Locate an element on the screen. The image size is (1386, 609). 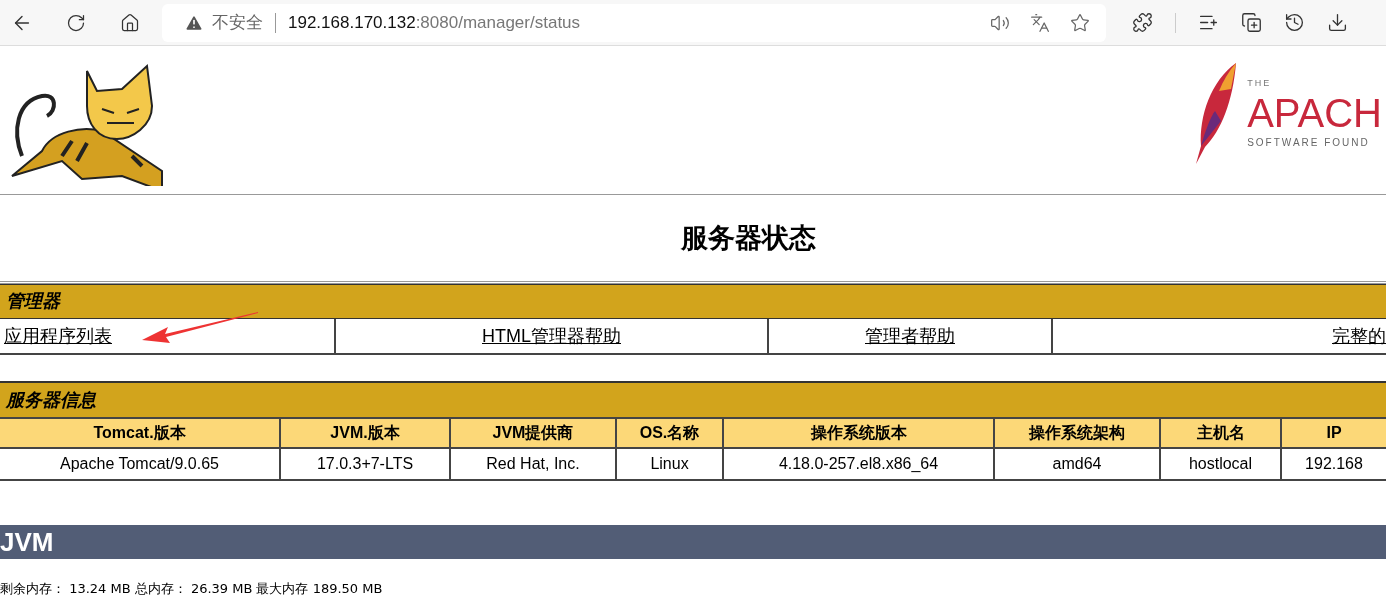
address-field: 不安全 192.168.170.132:8080/manager/status is located at coordinates (634, 22).